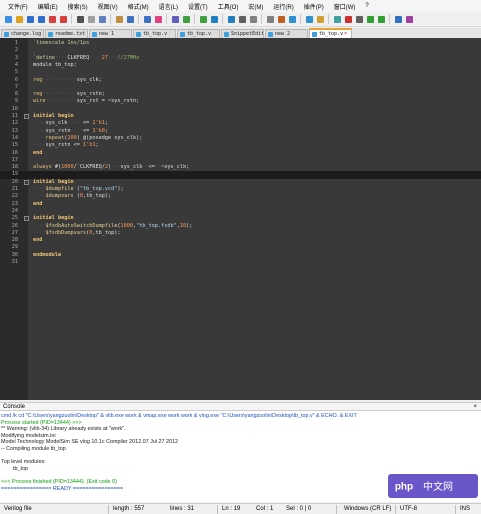  What do you see at coordinates (56, 123) in the screenshot?
I see `code-token: sys_clk` at bounding box center [56, 123].